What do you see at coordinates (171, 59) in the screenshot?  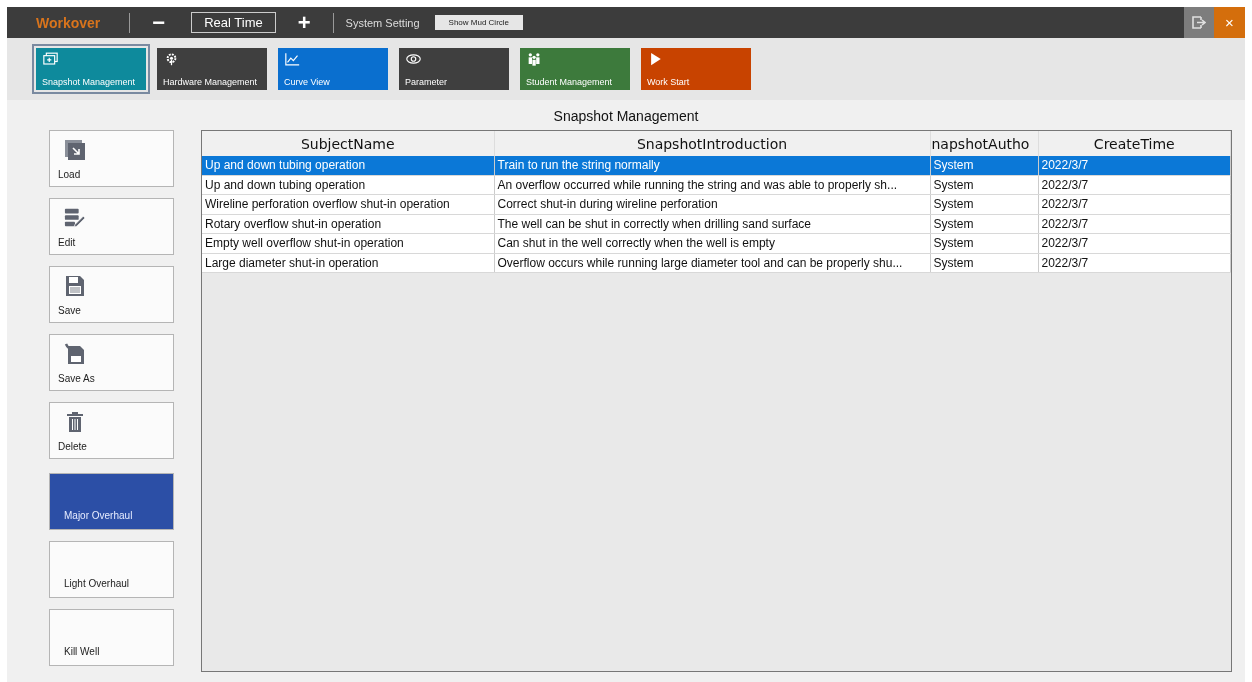 I see `gear-icon` at bounding box center [171, 59].